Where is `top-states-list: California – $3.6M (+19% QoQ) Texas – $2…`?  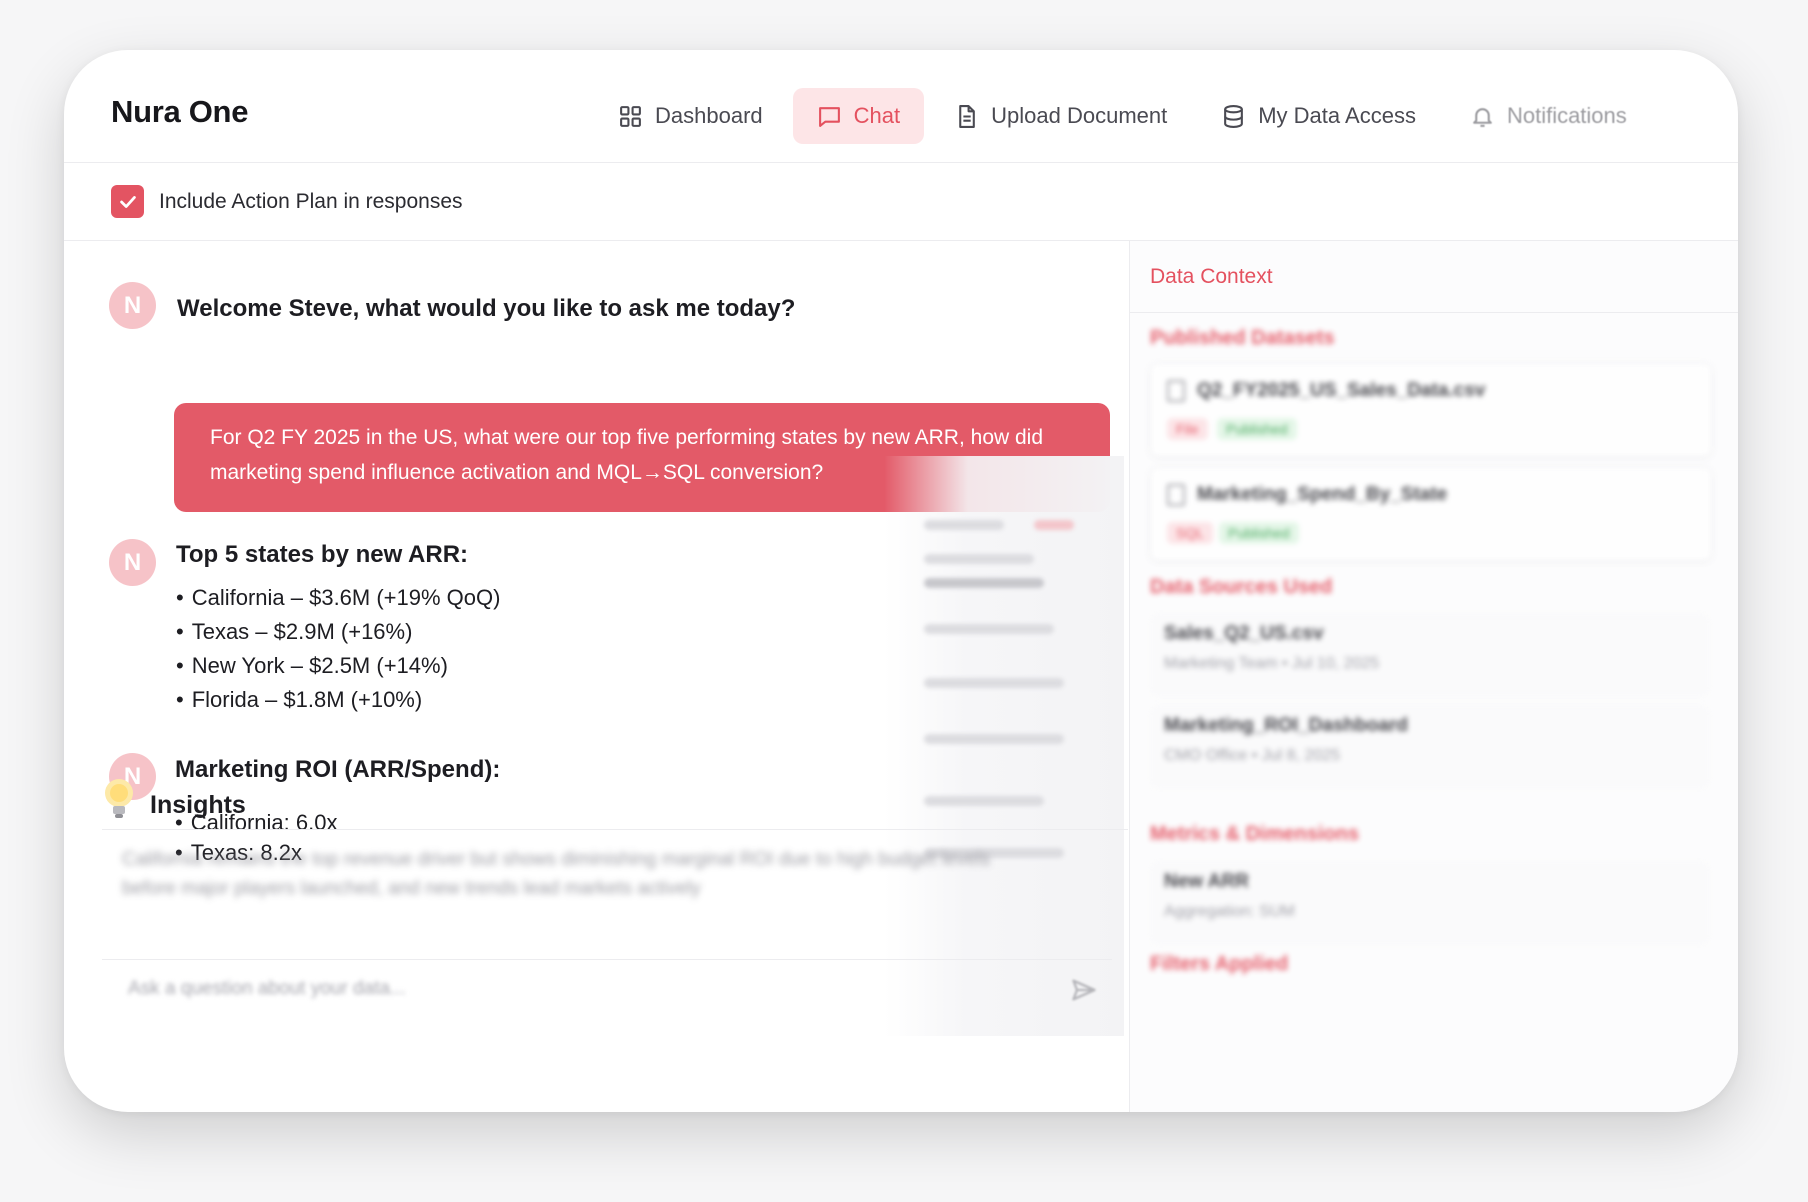
top-states-list: California – $3.6M (+19% QoQ) Texas – $2… is located at coordinates (338, 649).